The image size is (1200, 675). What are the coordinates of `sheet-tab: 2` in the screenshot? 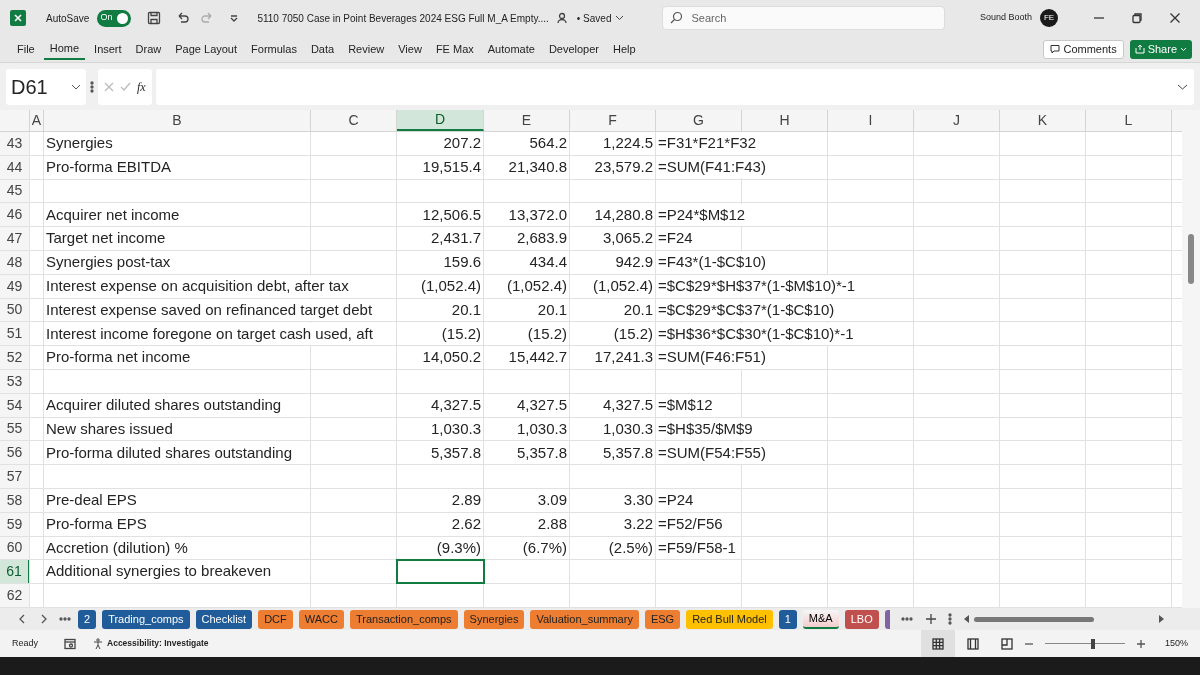 It's located at (87, 619).